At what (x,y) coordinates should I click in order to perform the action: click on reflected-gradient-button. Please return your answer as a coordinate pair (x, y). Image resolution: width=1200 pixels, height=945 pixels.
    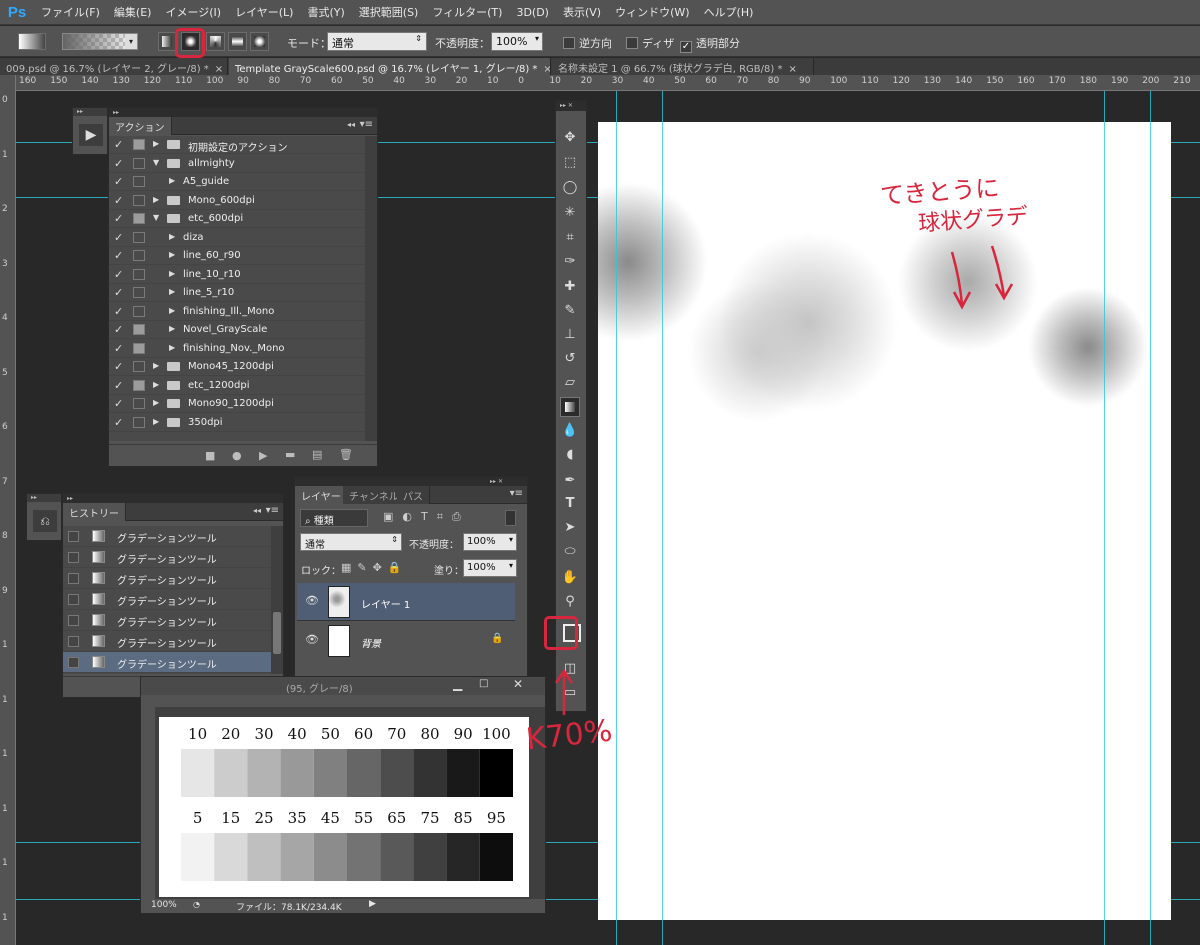
    Looking at the image, I should click on (237, 41).